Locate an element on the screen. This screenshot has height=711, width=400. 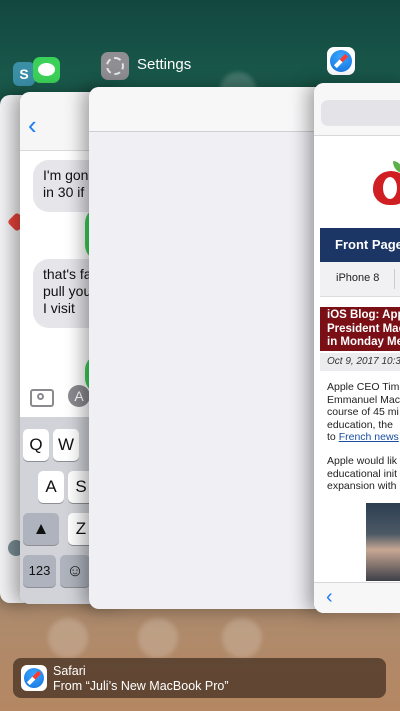
safari-toolbar is located at coordinates (357, 109).